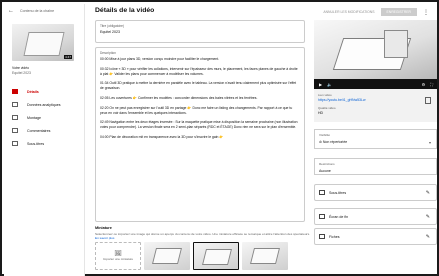 This screenshot has height=276, width=439. What do you see at coordinates (15, 104) in the screenshot?
I see `analytics-icon` at bounding box center [15, 104].